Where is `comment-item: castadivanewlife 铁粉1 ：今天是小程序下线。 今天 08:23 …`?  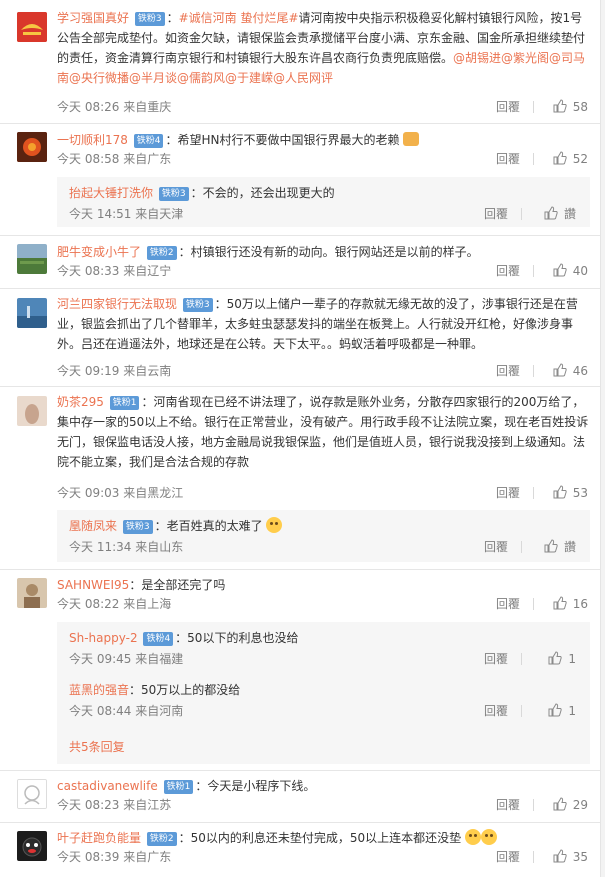 comment-item: castadivanewlife 铁粉1 ：今天是小程序下线。 今天 08:23 … is located at coordinates (300, 797).